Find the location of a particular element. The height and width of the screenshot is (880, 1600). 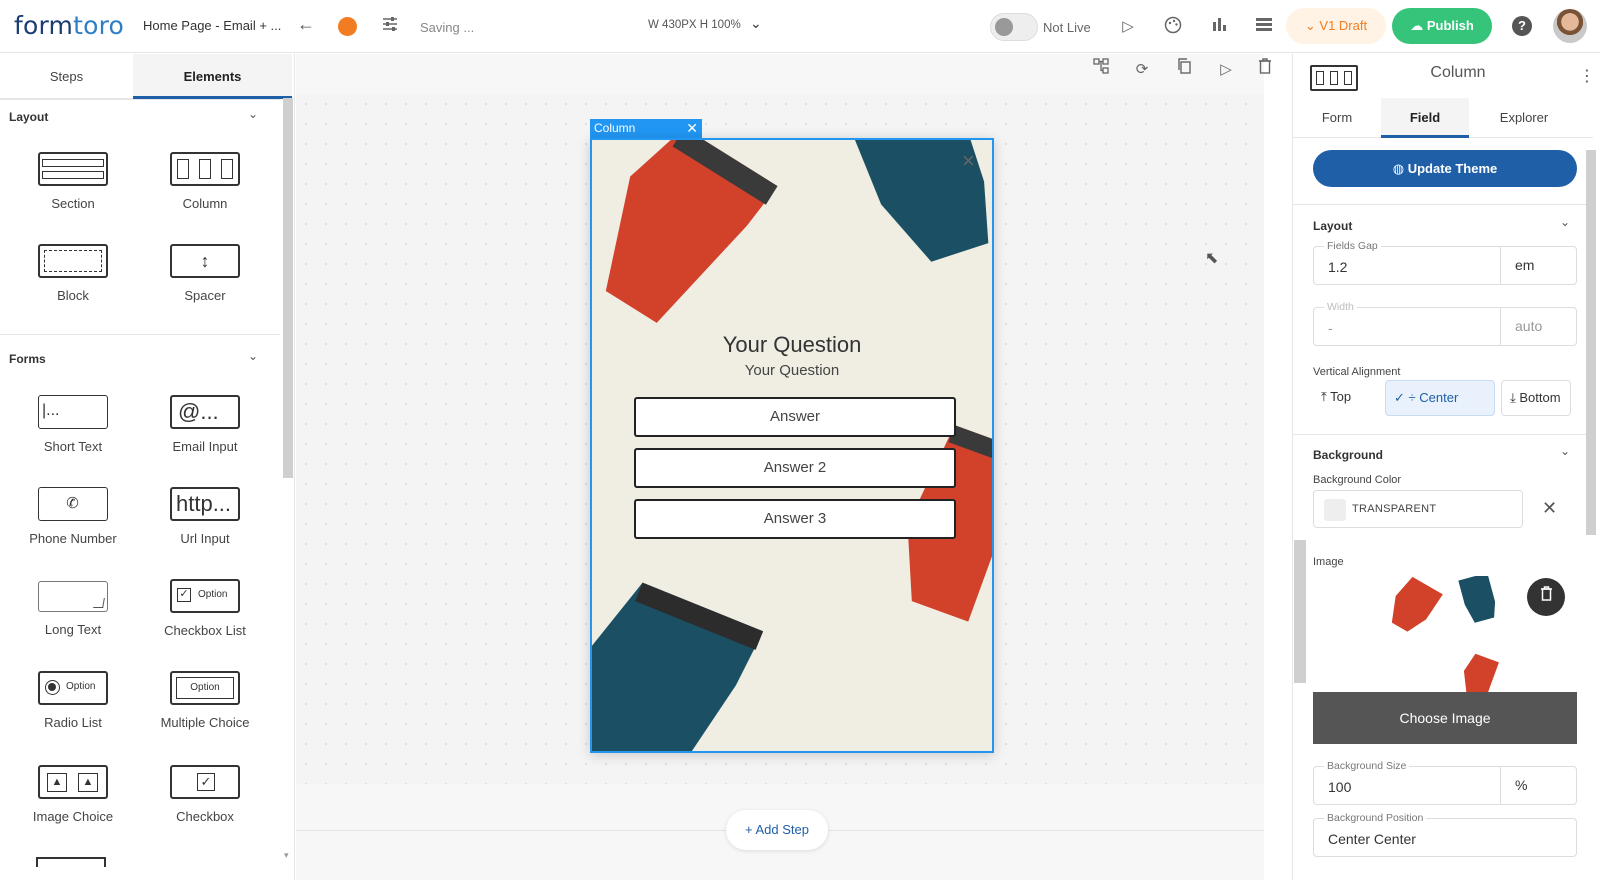

field-value: 100 is located at coordinates (1339, 787).